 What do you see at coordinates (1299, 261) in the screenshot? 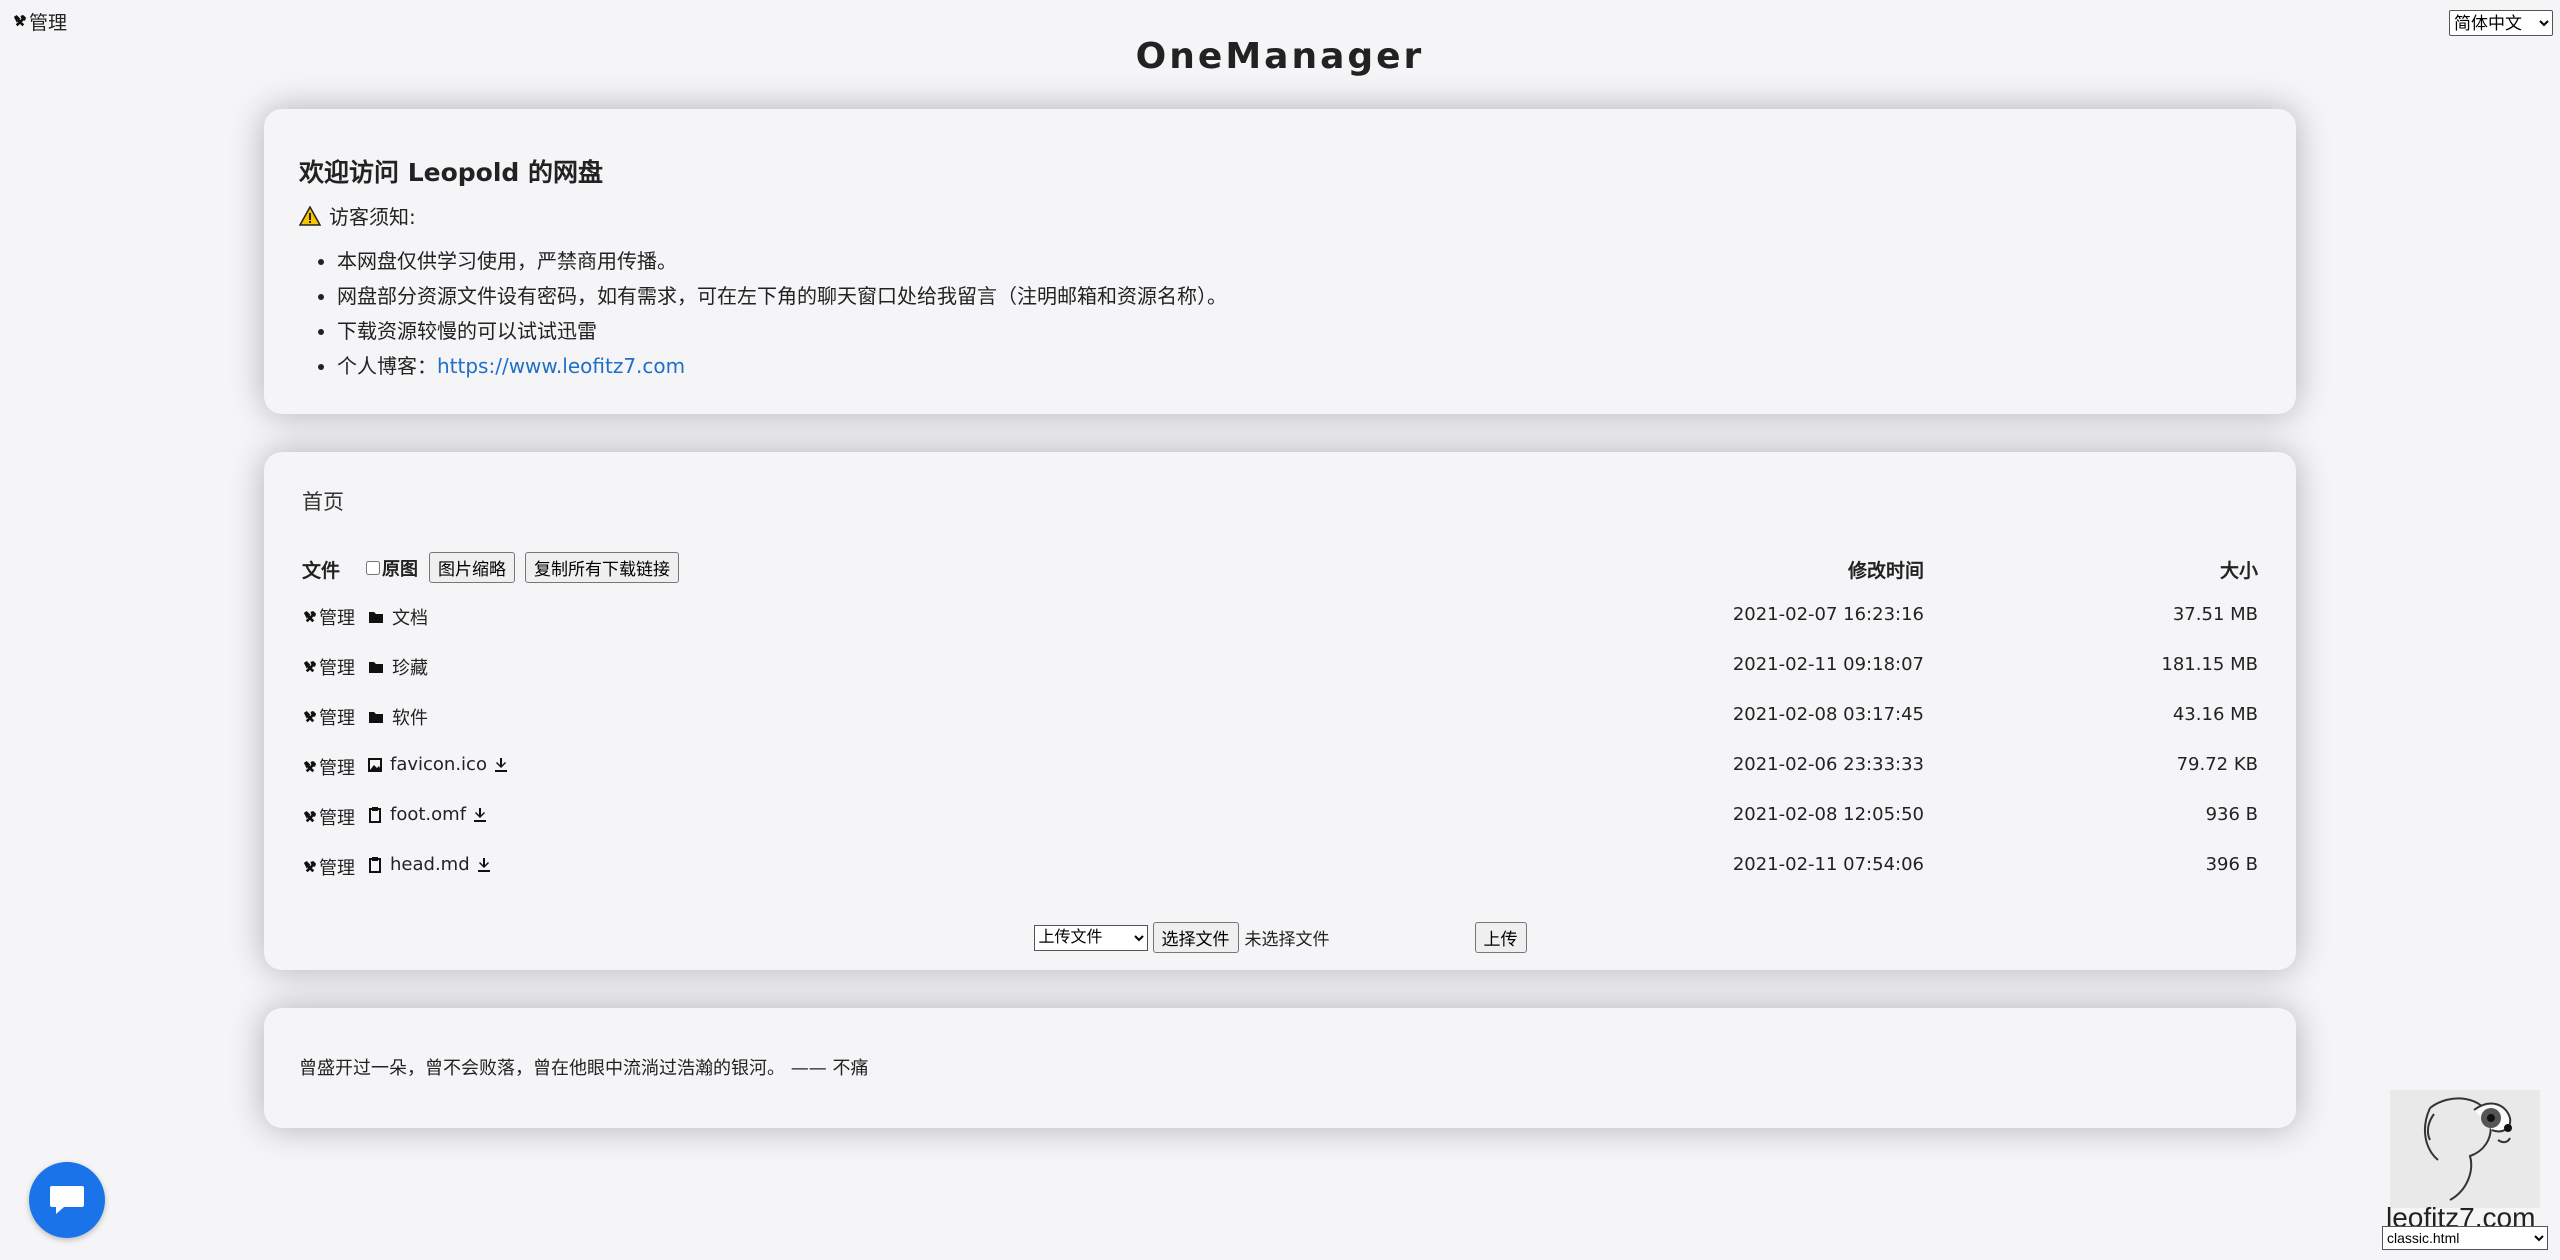
I see `notice-item: 本网盘仅供学习使用，严禁商用传播。` at bounding box center [1299, 261].